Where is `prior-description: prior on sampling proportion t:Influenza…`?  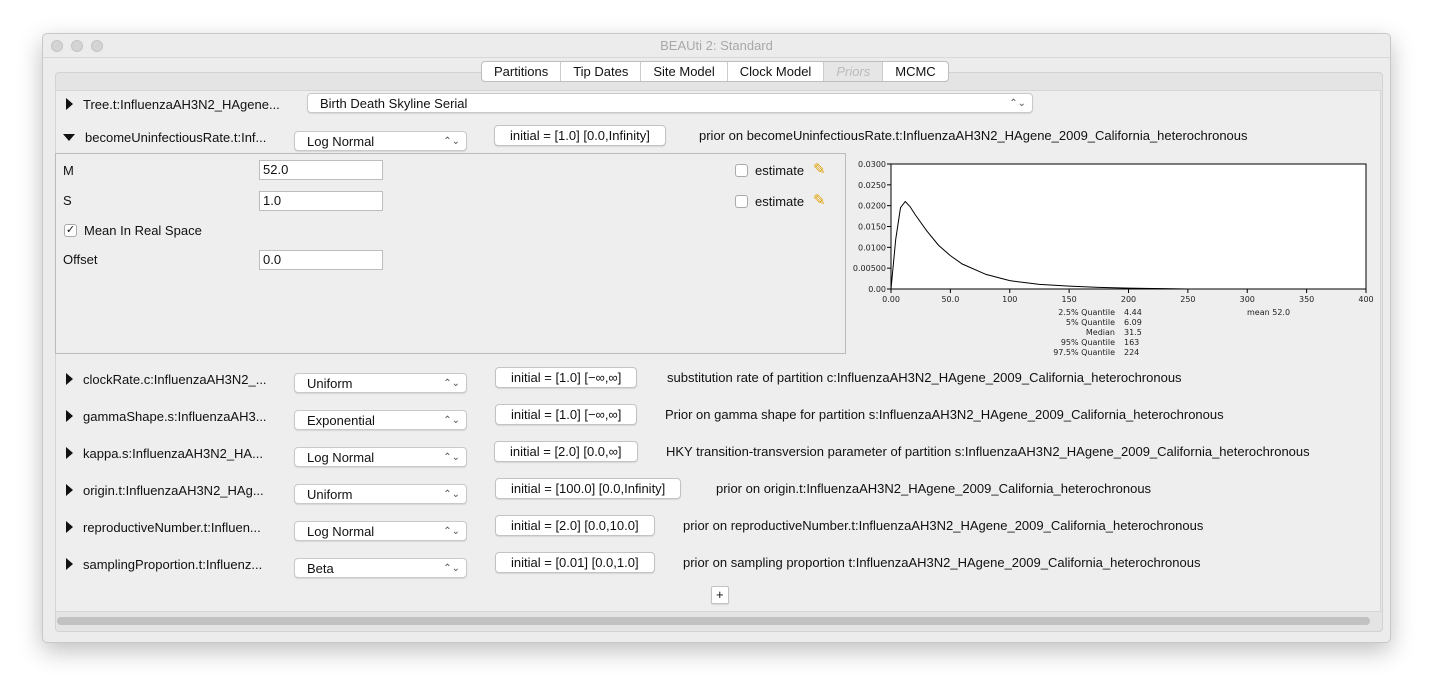
prior-description: prior on sampling proportion t:Influenza… is located at coordinates (942, 562).